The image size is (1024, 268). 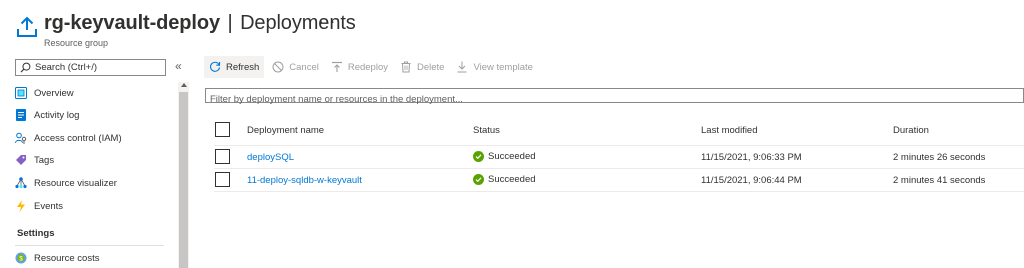 I want to click on sidebar-item-overview: Overview, so click(x=44, y=93).